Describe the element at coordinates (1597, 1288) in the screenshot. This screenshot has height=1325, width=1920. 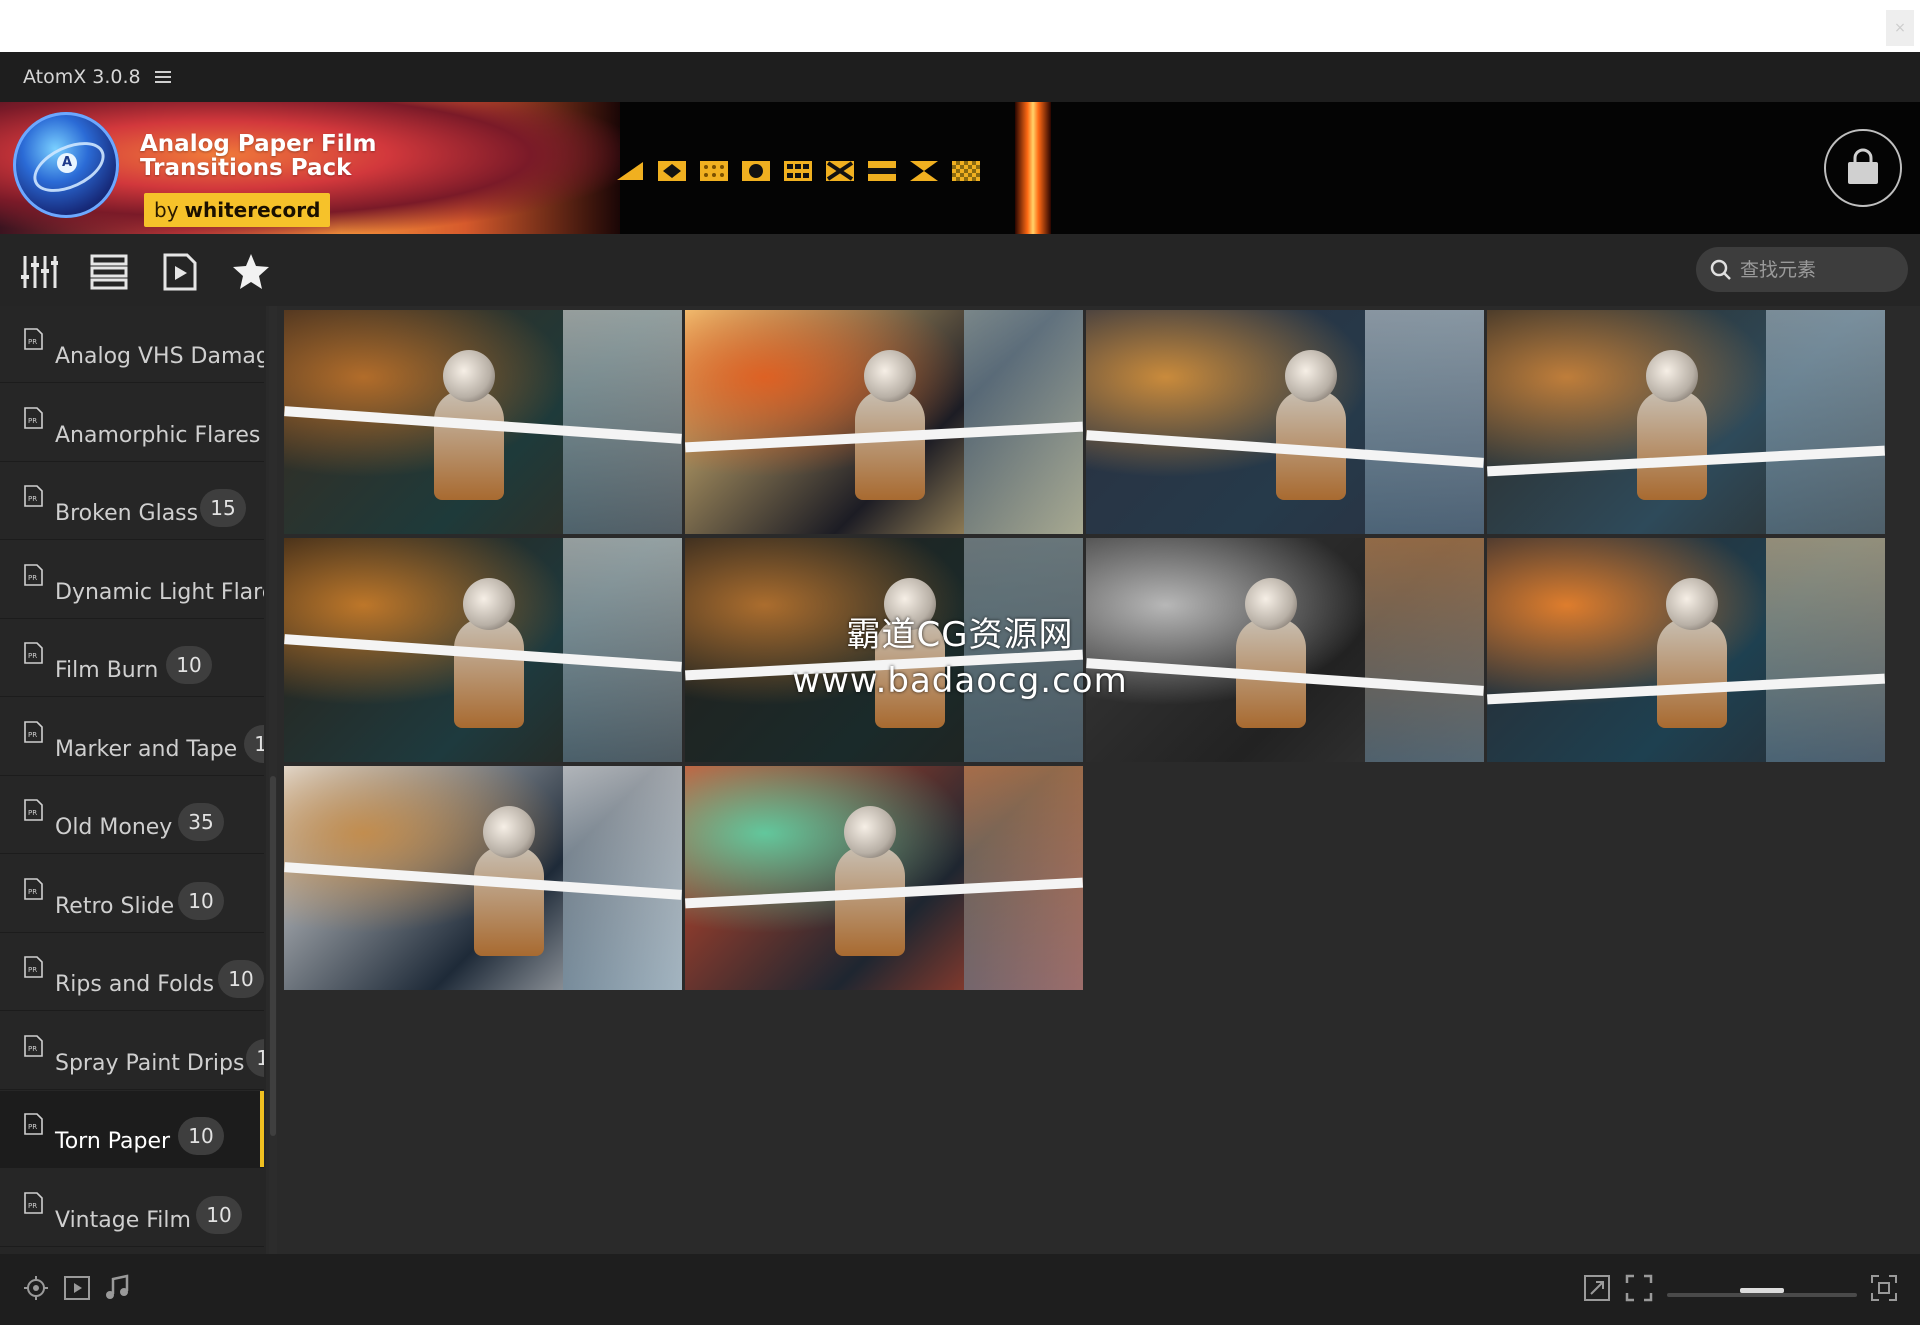
I see `expand-icon` at that location.